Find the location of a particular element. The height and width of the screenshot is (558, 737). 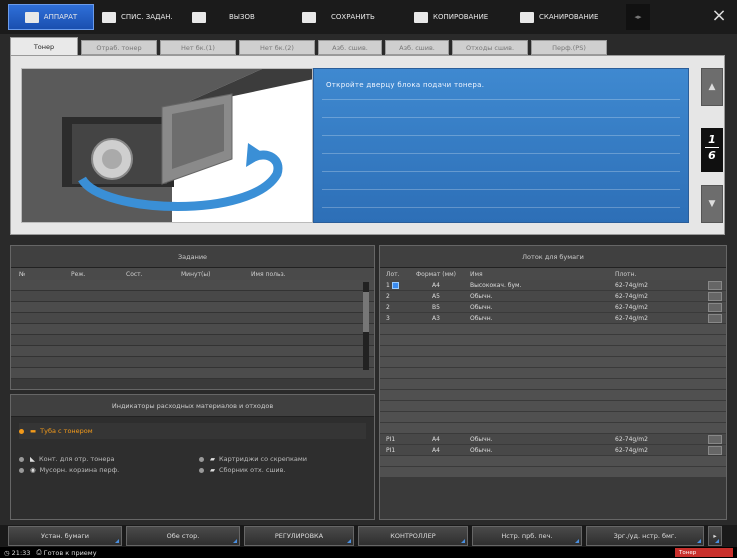

consumable-item: ▰ Сборник отх. сшив. is located at coordinates (253, 470).